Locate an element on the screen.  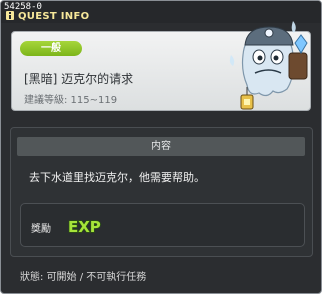
npc-ghost-miner-icon is located at coordinates (268, 65).